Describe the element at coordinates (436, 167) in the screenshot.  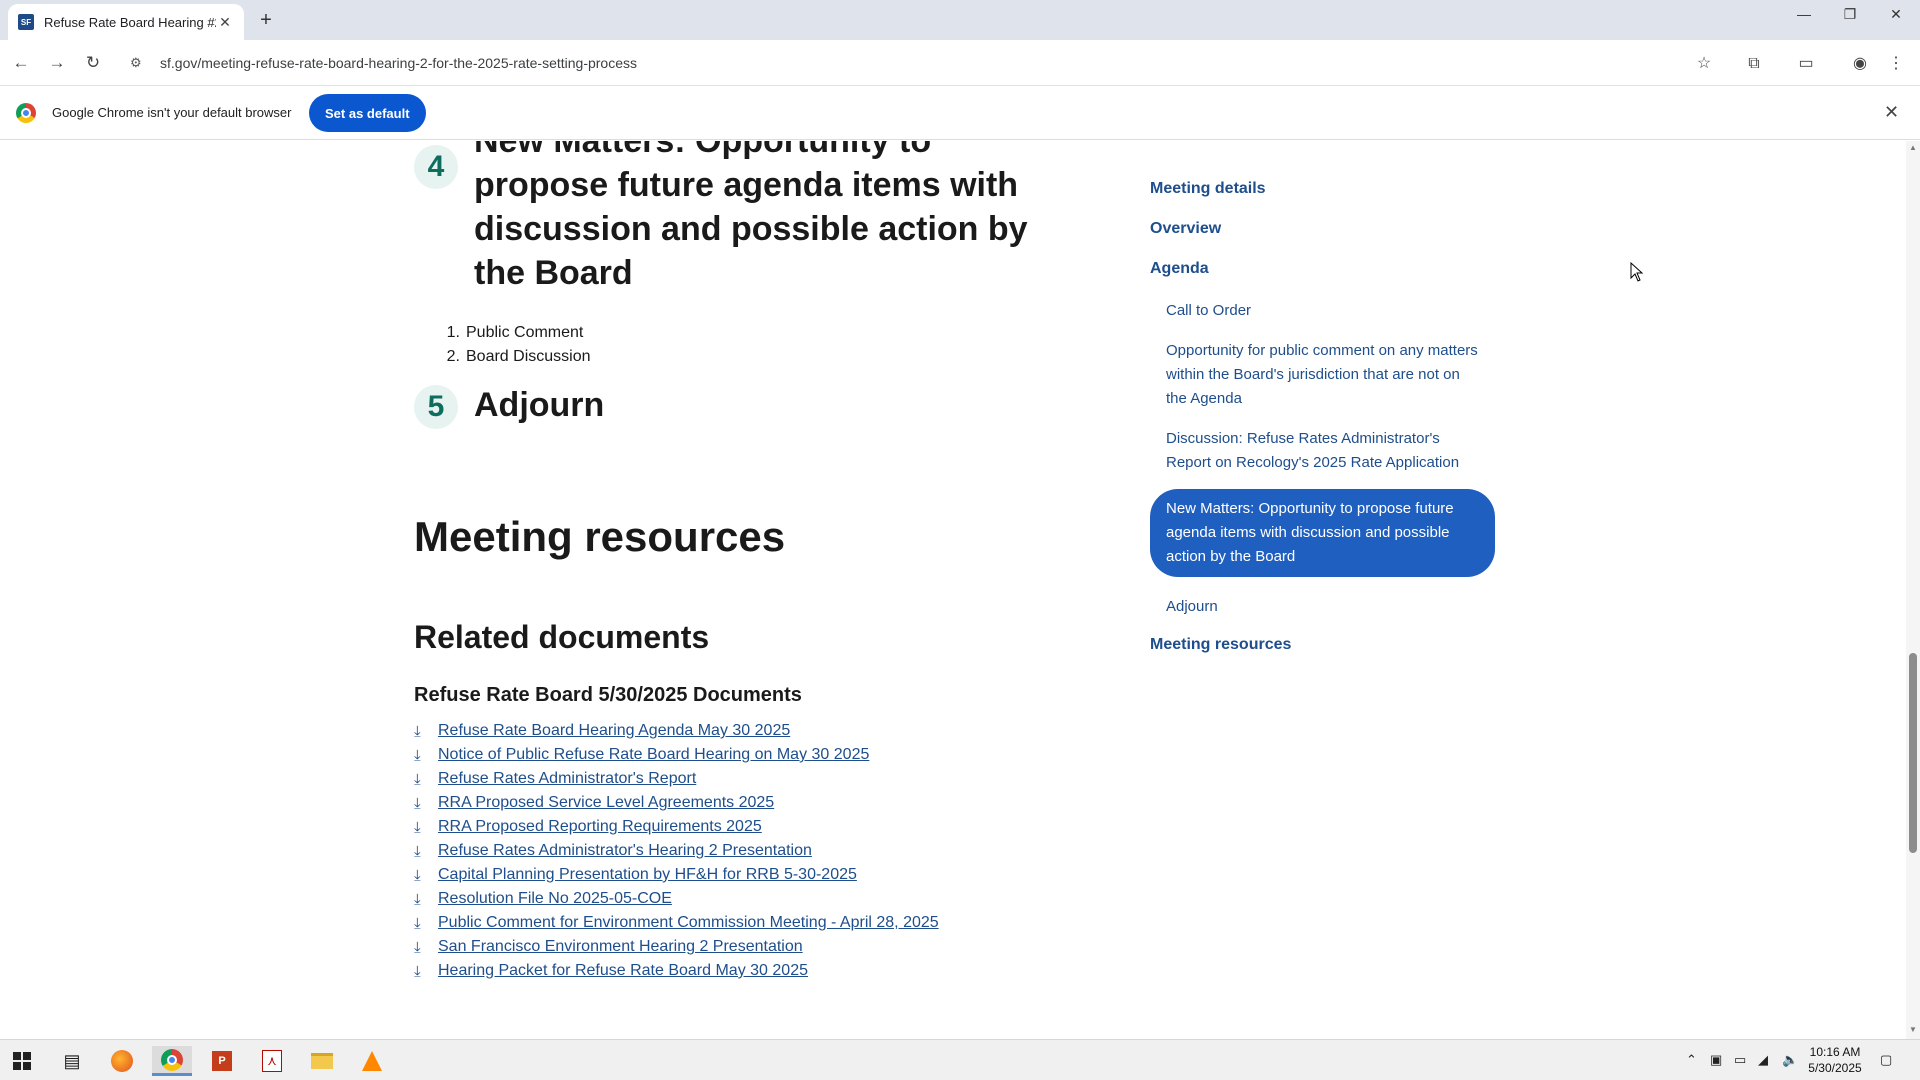
I see `agenda-number-badge: 4` at that location.